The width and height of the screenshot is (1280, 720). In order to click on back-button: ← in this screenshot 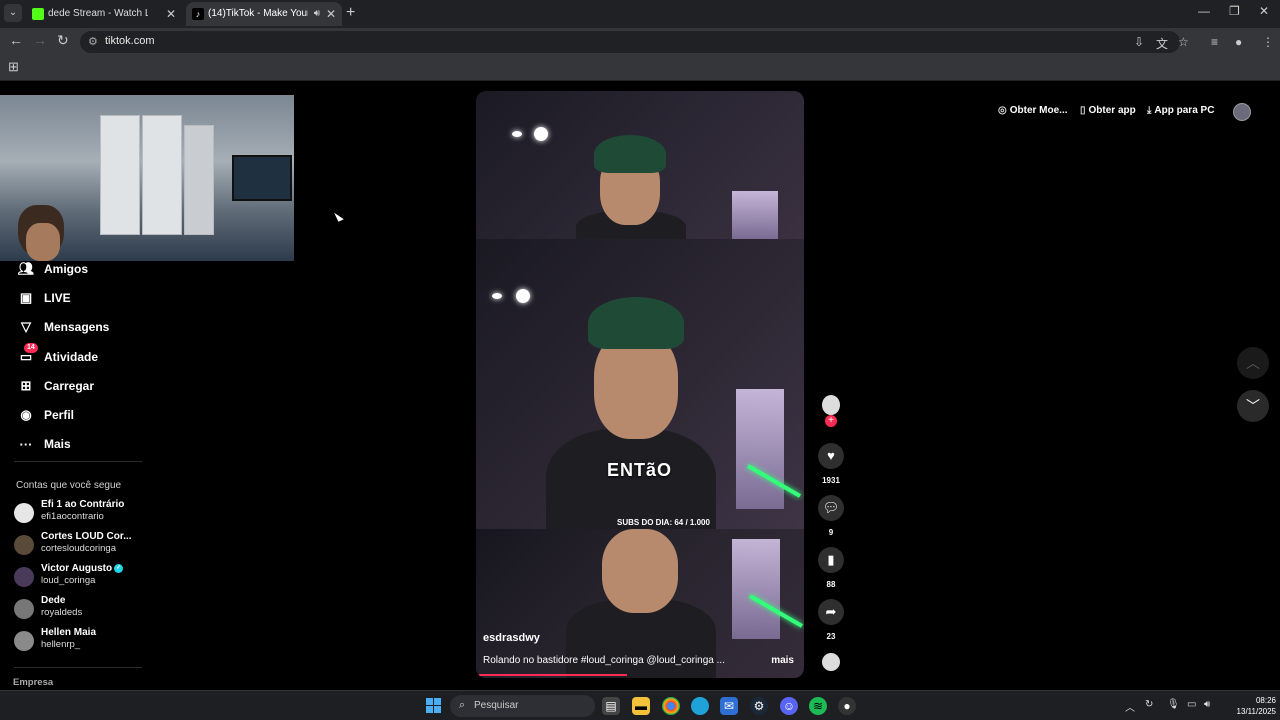, I will do `click(16, 40)`.